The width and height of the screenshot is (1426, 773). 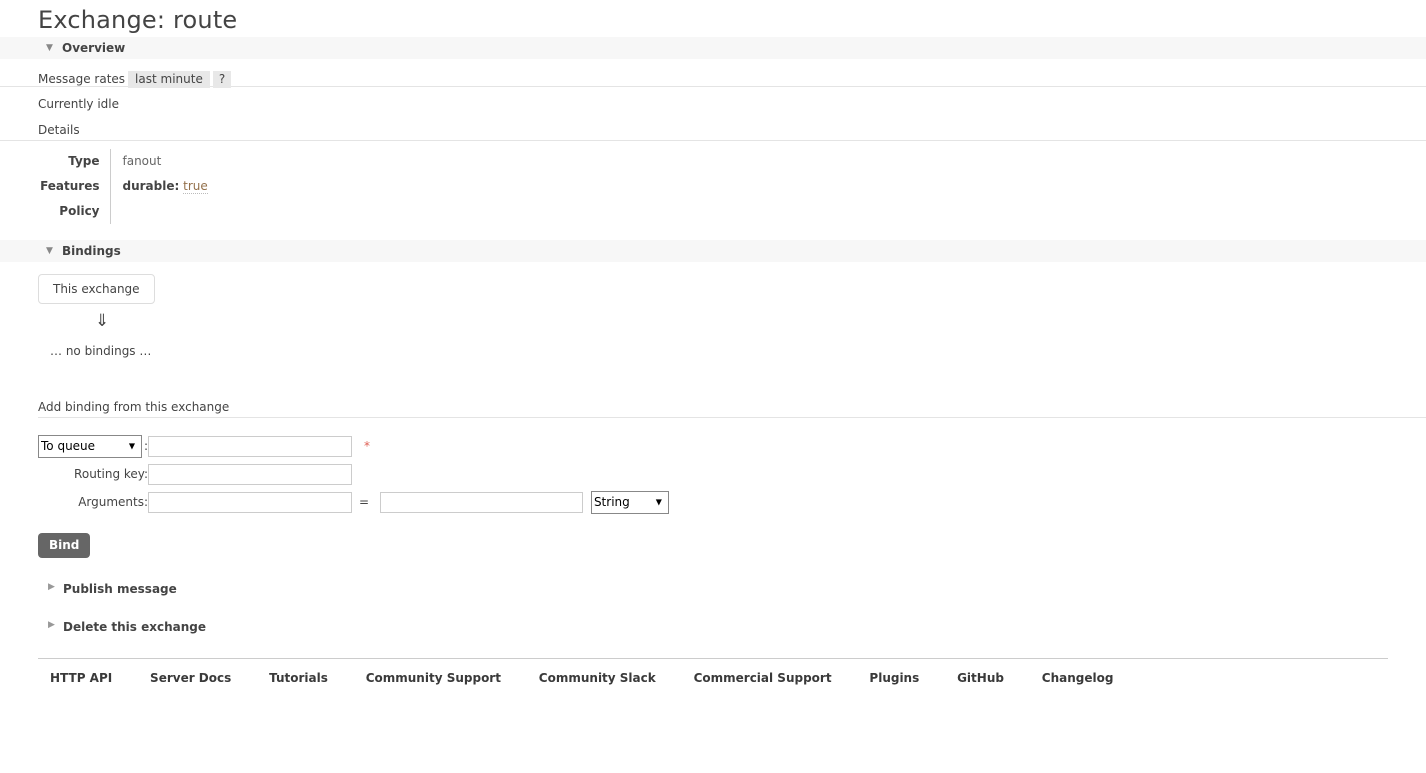 What do you see at coordinates (195, 187) in the screenshot?
I see `feature-value: true` at bounding box center [195, 187].